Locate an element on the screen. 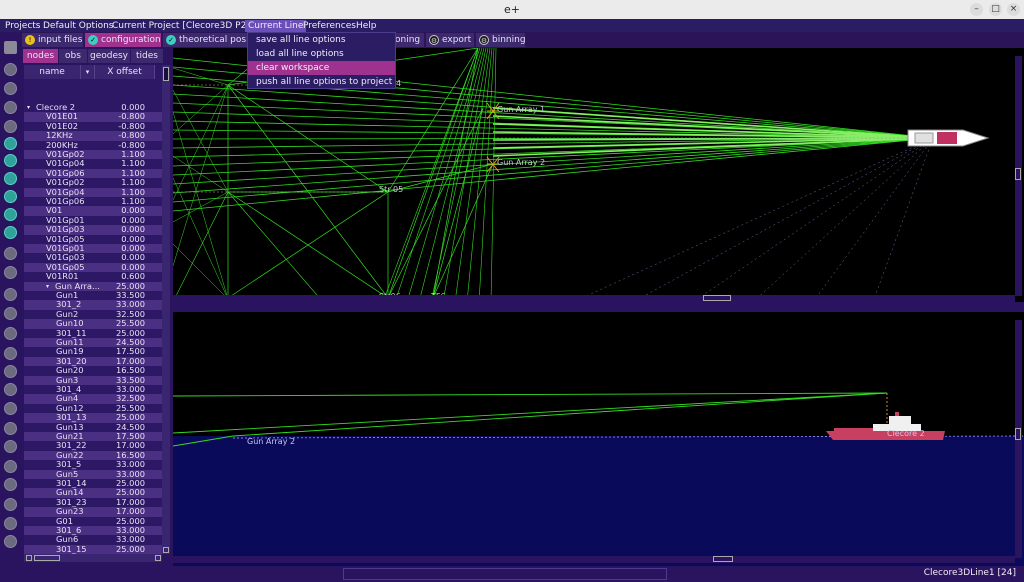 Image resolution: width=1024 pixels, height=582 pixels. scroll-right-icon is located at coordinates (158, 558).